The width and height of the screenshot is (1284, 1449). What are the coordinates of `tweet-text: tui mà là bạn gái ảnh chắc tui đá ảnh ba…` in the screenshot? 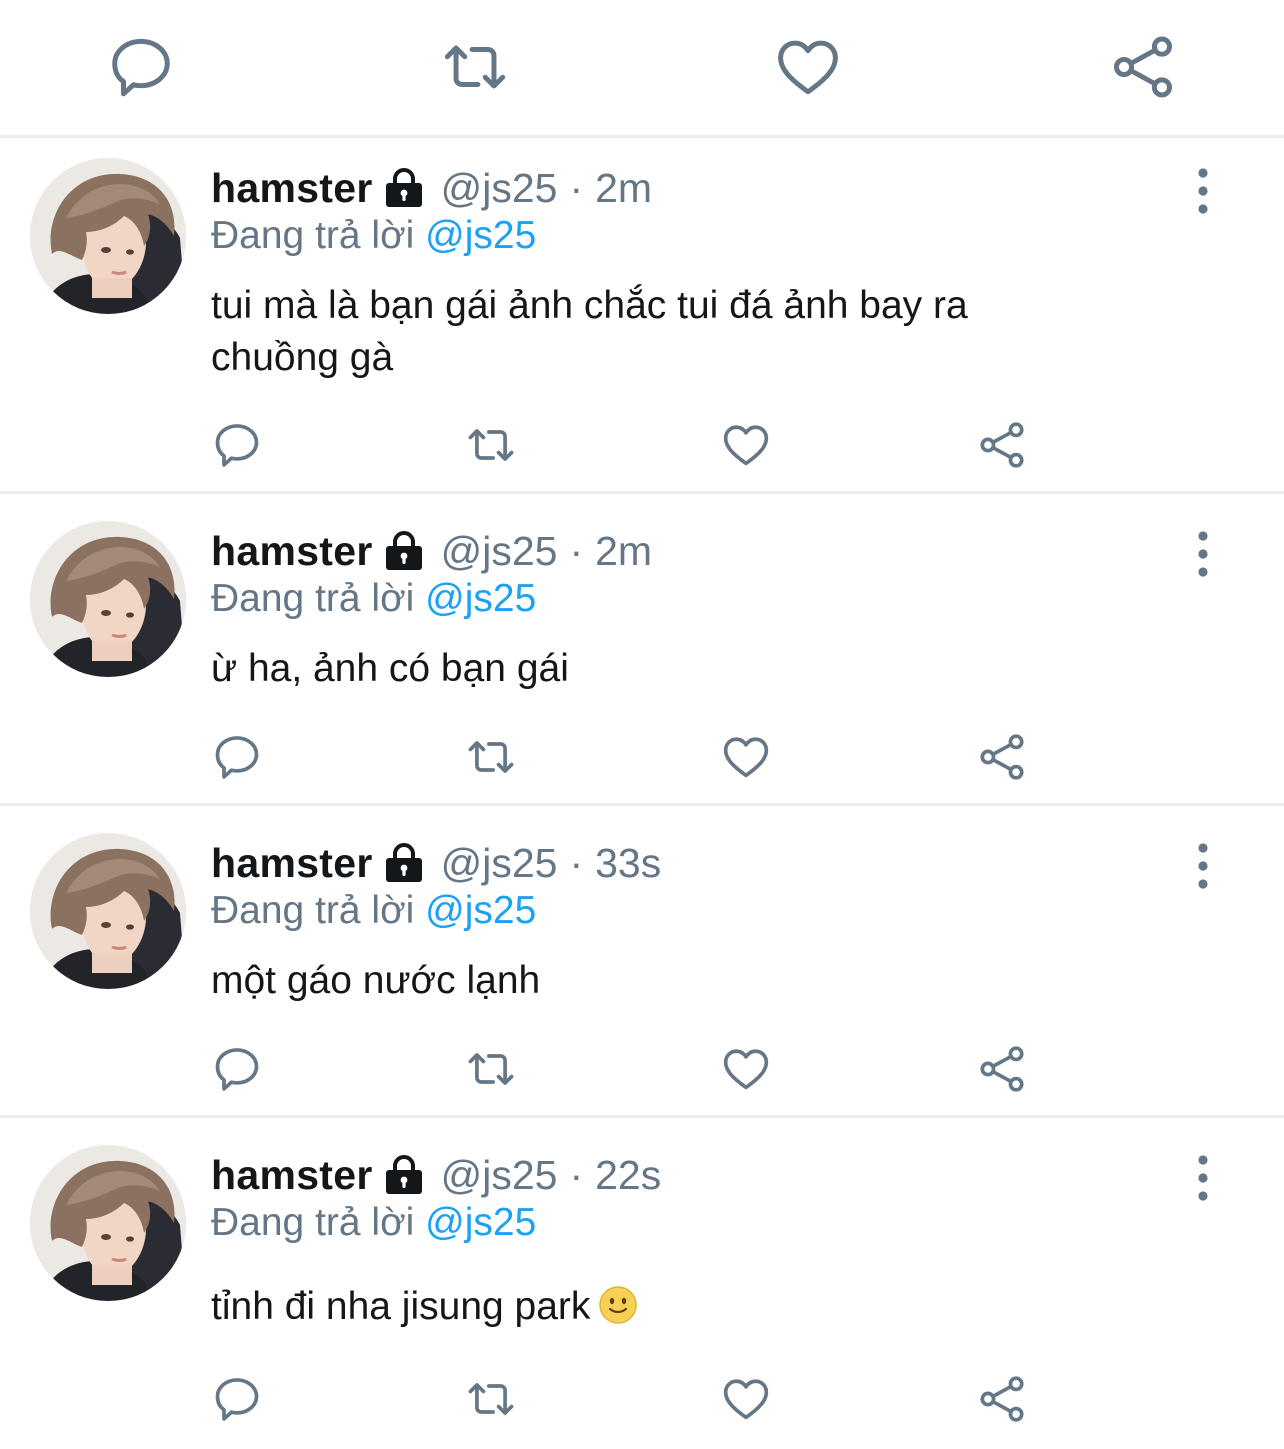 It's located at (589, 331).